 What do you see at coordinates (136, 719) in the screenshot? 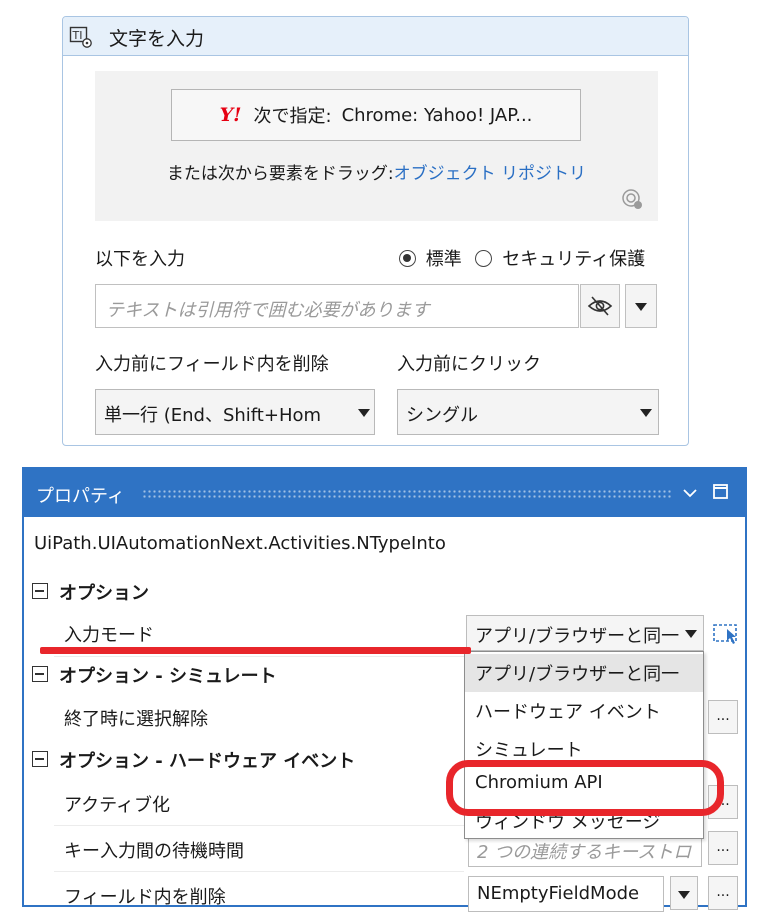
I see `deselect-at-end-label: 終了時に選択解除` at bounding box center [136, 719].